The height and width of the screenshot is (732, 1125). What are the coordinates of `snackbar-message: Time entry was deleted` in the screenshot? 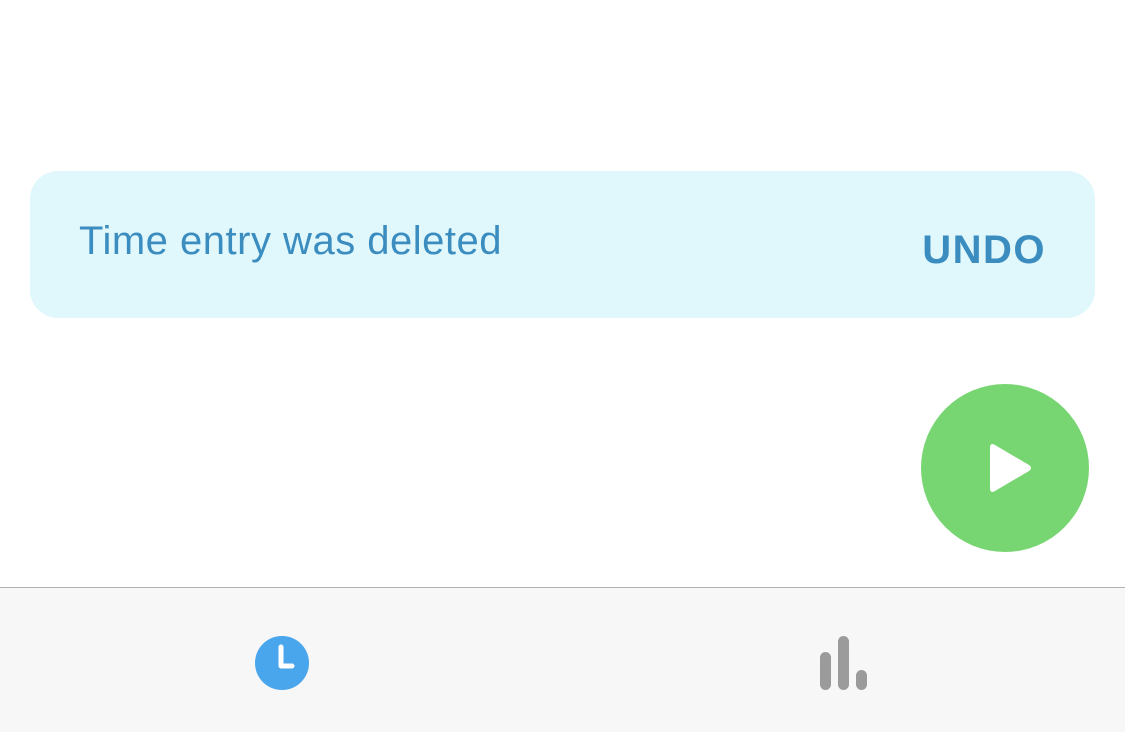 It's located at (291, 241).